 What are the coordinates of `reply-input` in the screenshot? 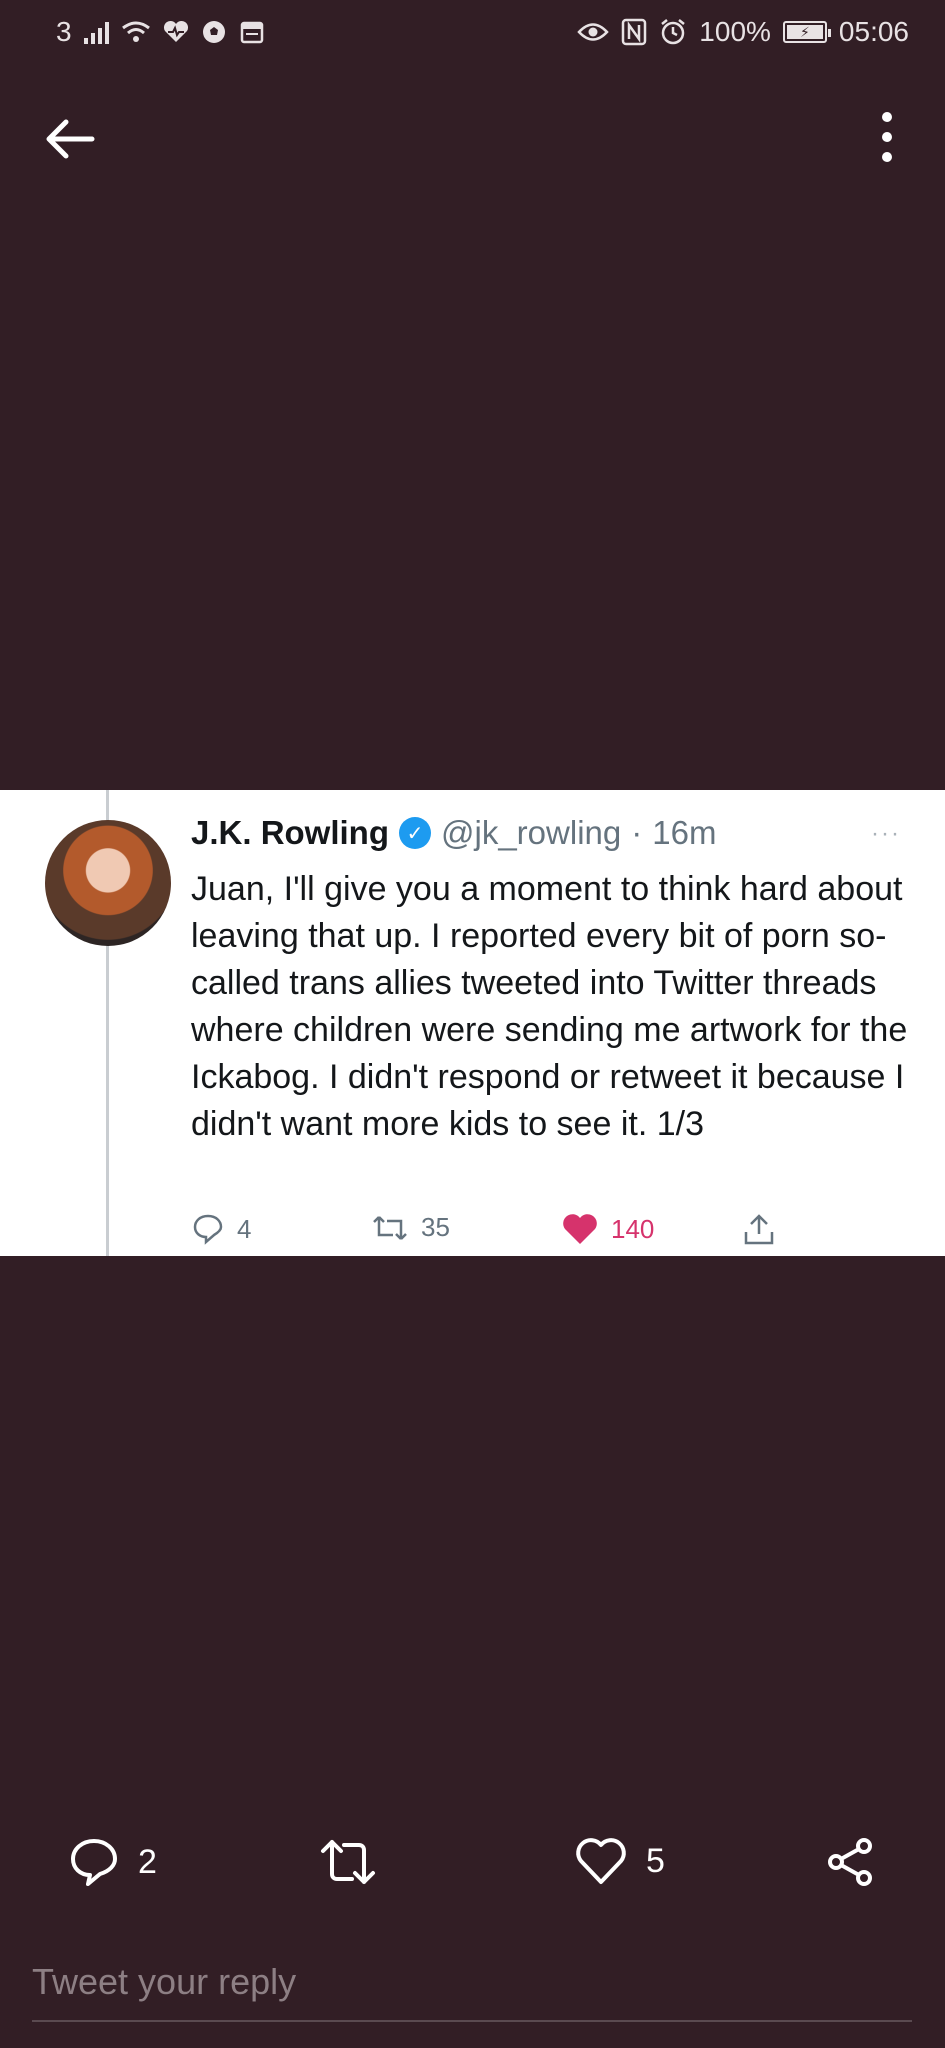 It's located at (472, 1982).